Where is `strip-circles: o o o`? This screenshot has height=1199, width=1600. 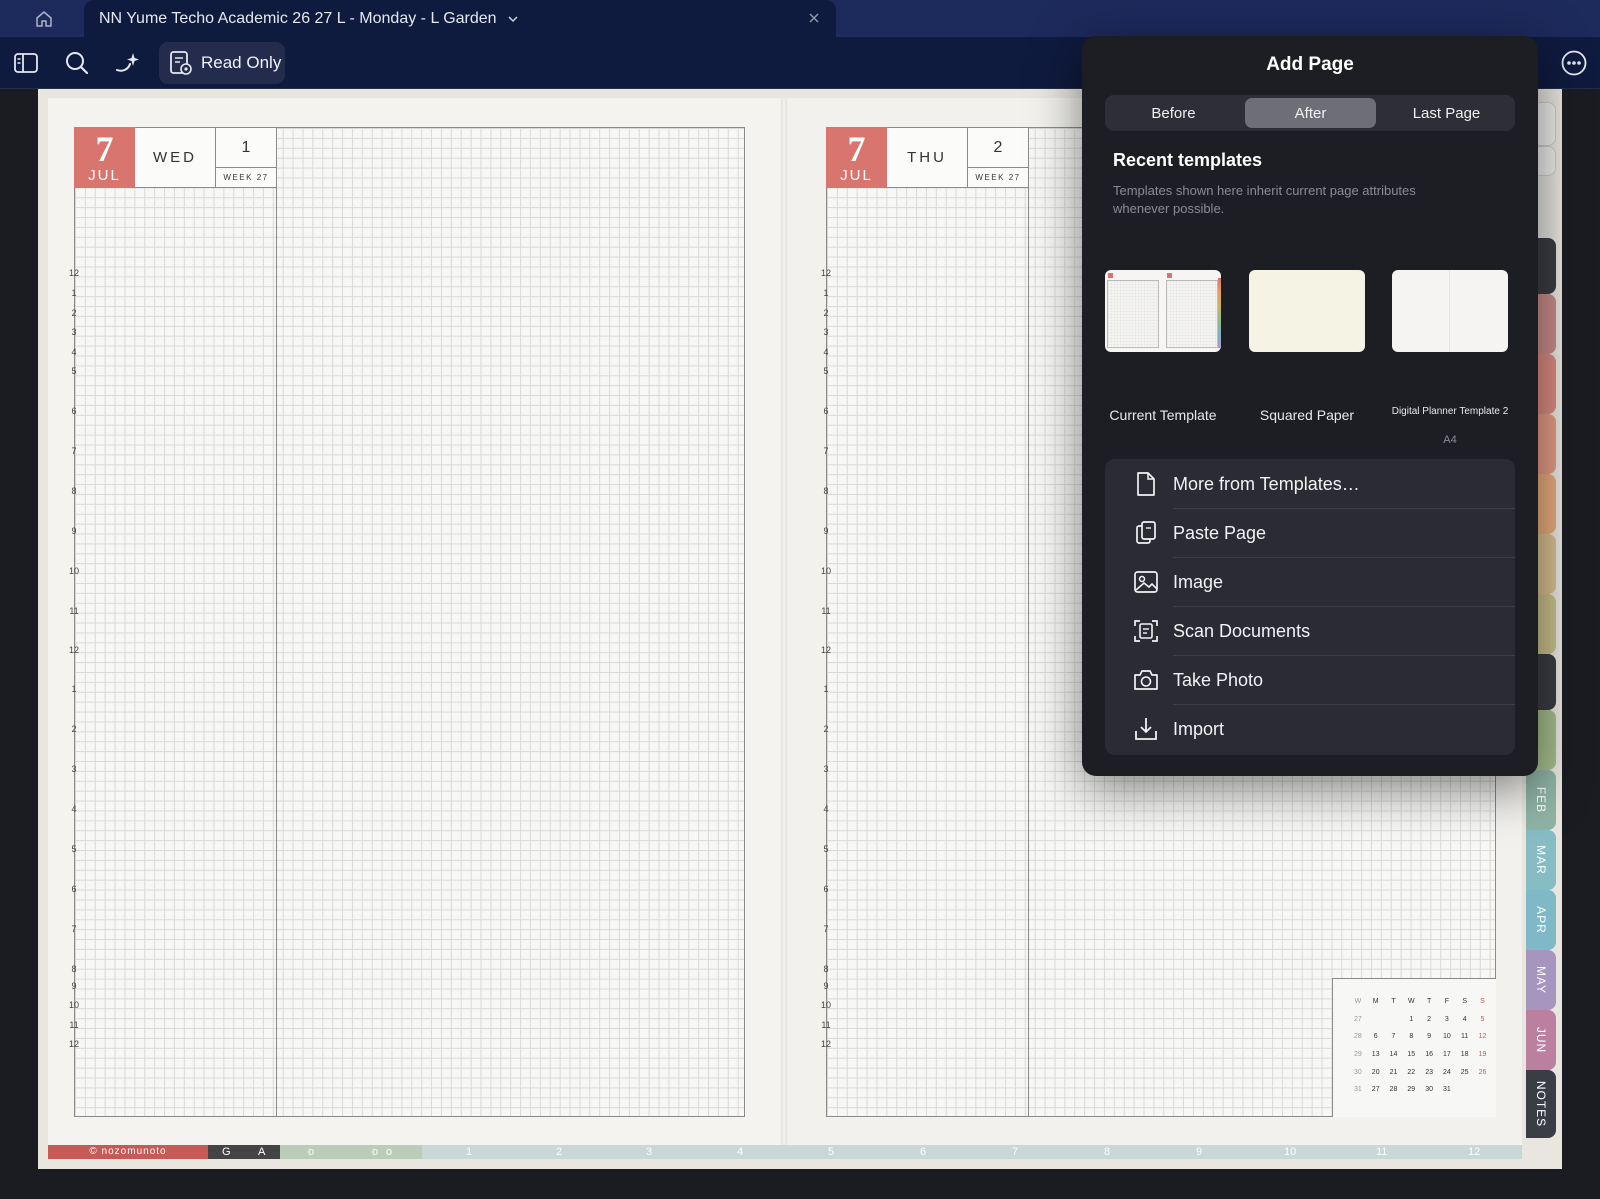 strip-circles: o o o is located at coordinates (351, 1152).